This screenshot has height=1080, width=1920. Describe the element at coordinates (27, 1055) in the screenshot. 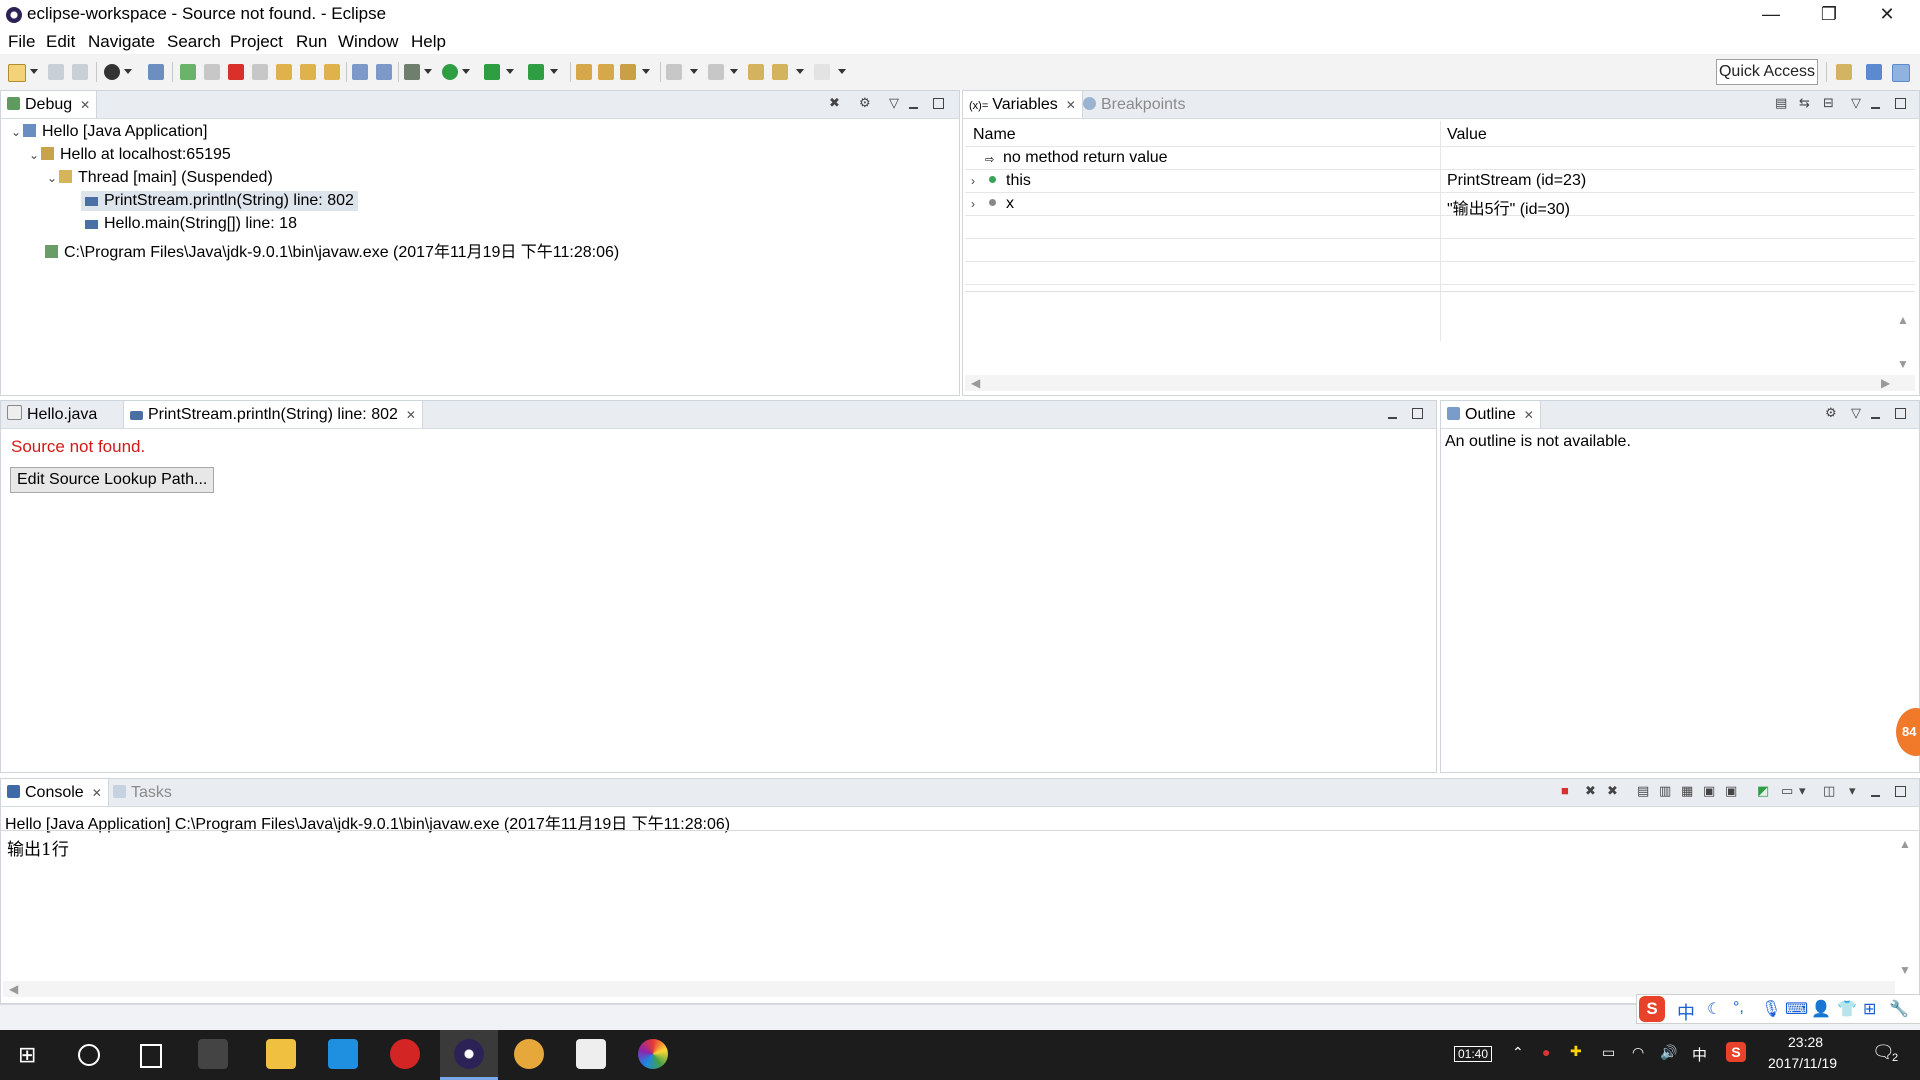

I see `windows-start-icon: ⊞` at that location.